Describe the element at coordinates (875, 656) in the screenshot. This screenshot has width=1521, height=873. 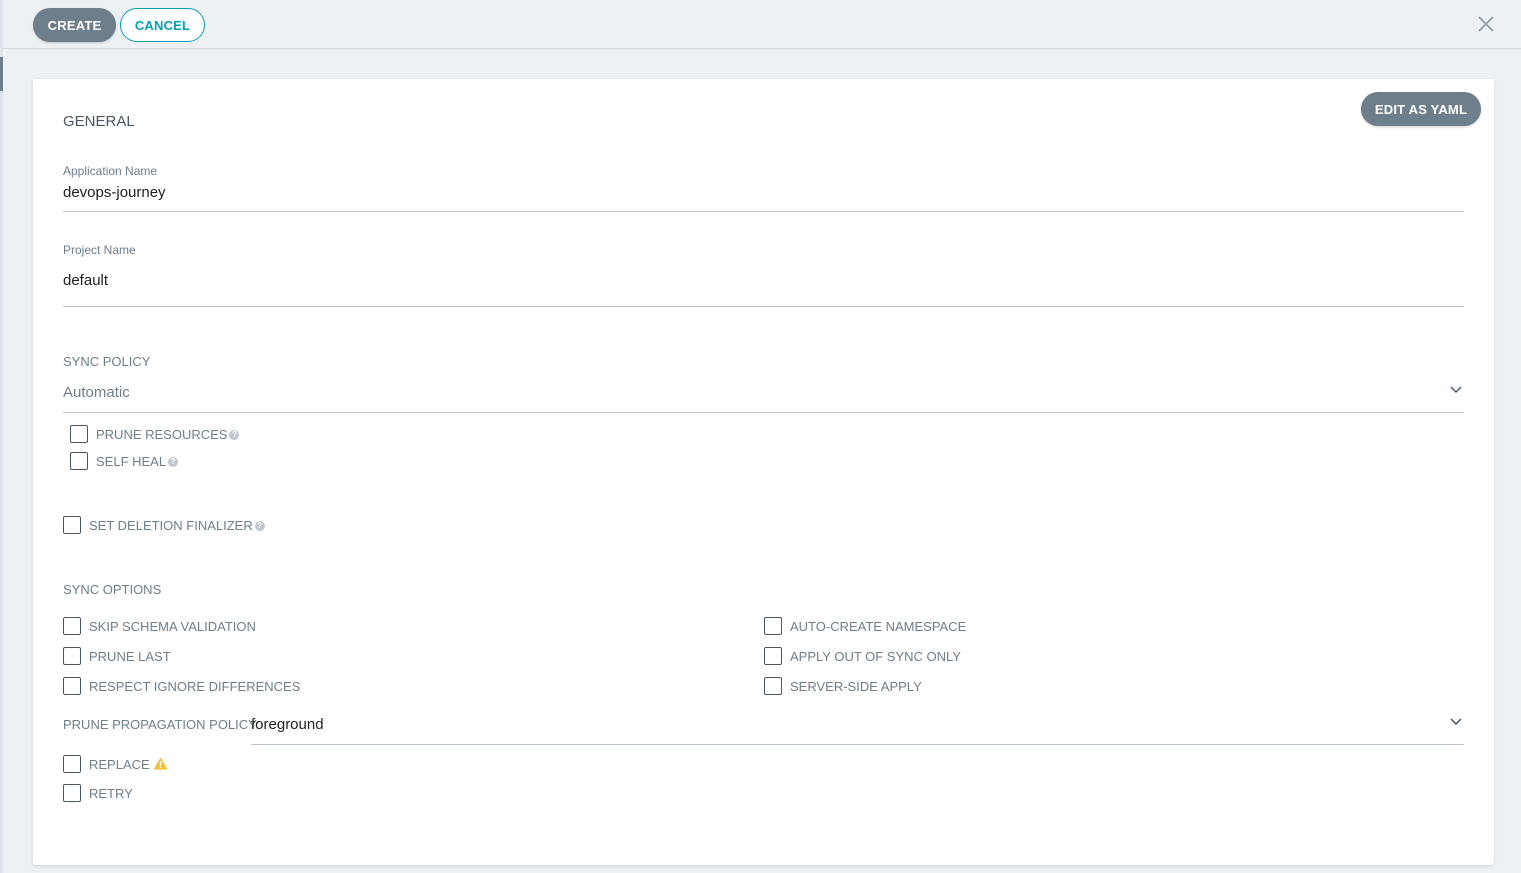
I see `apply-out-of-sync-only-label: APPLY OUT OF SYNC ONLY` at that location.